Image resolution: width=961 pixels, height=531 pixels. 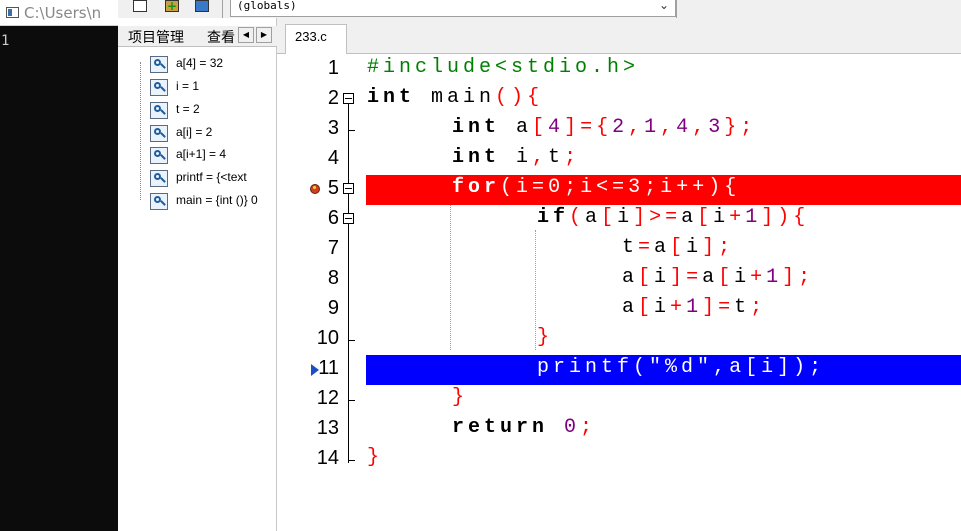 I want to click on line-text: int i,t;, so click(x=516, y=157).